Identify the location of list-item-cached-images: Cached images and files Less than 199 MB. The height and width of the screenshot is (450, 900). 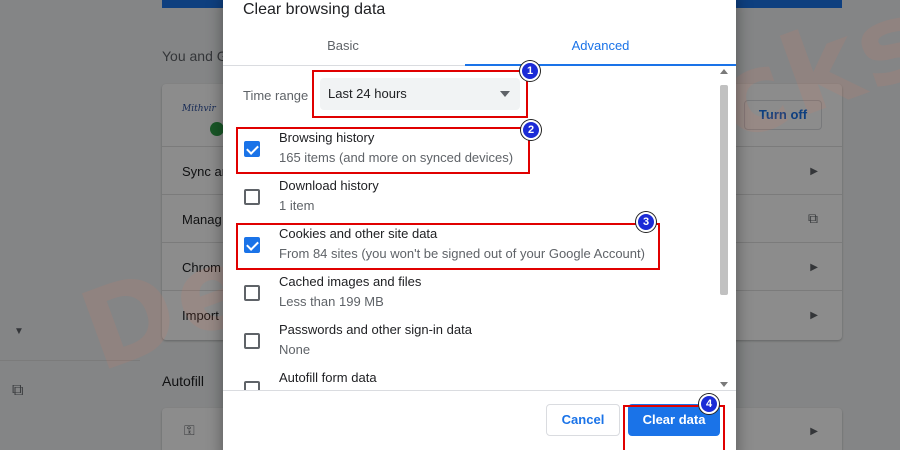
(471, 294).